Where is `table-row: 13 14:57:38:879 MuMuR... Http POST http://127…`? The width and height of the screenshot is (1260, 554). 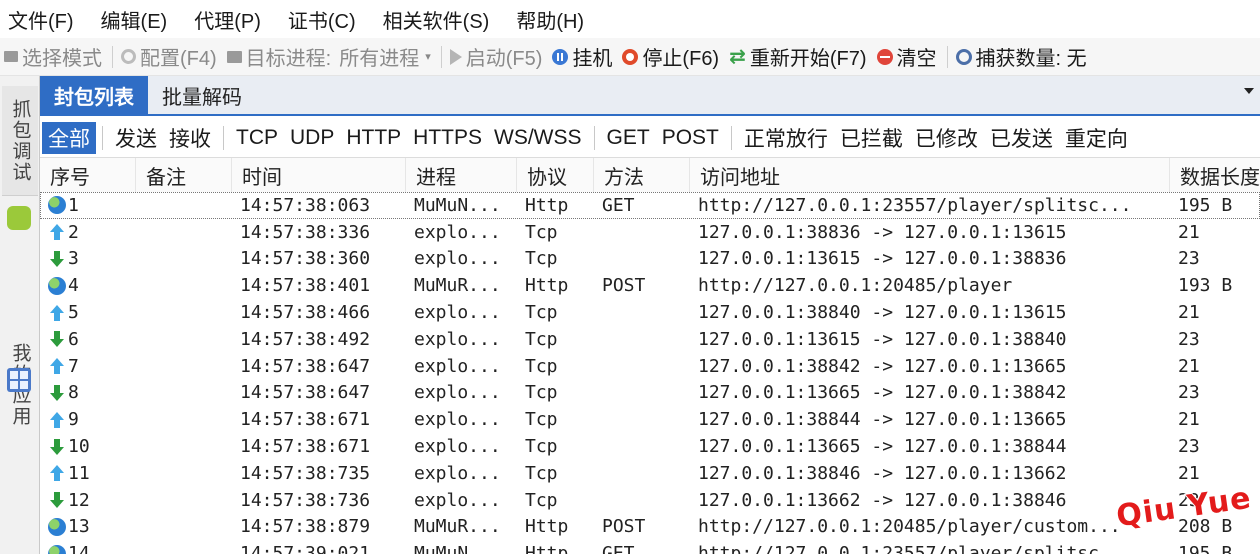
table-row: 13 14:57:38:879 MuMuR... Http POST http://127… is located at coordinates (650, 527).